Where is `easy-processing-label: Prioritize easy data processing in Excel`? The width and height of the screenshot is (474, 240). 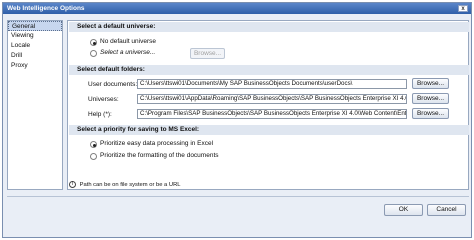
easy-processing-label: Prioritize easy data processing in Excel is located at coordinates (157, 143).